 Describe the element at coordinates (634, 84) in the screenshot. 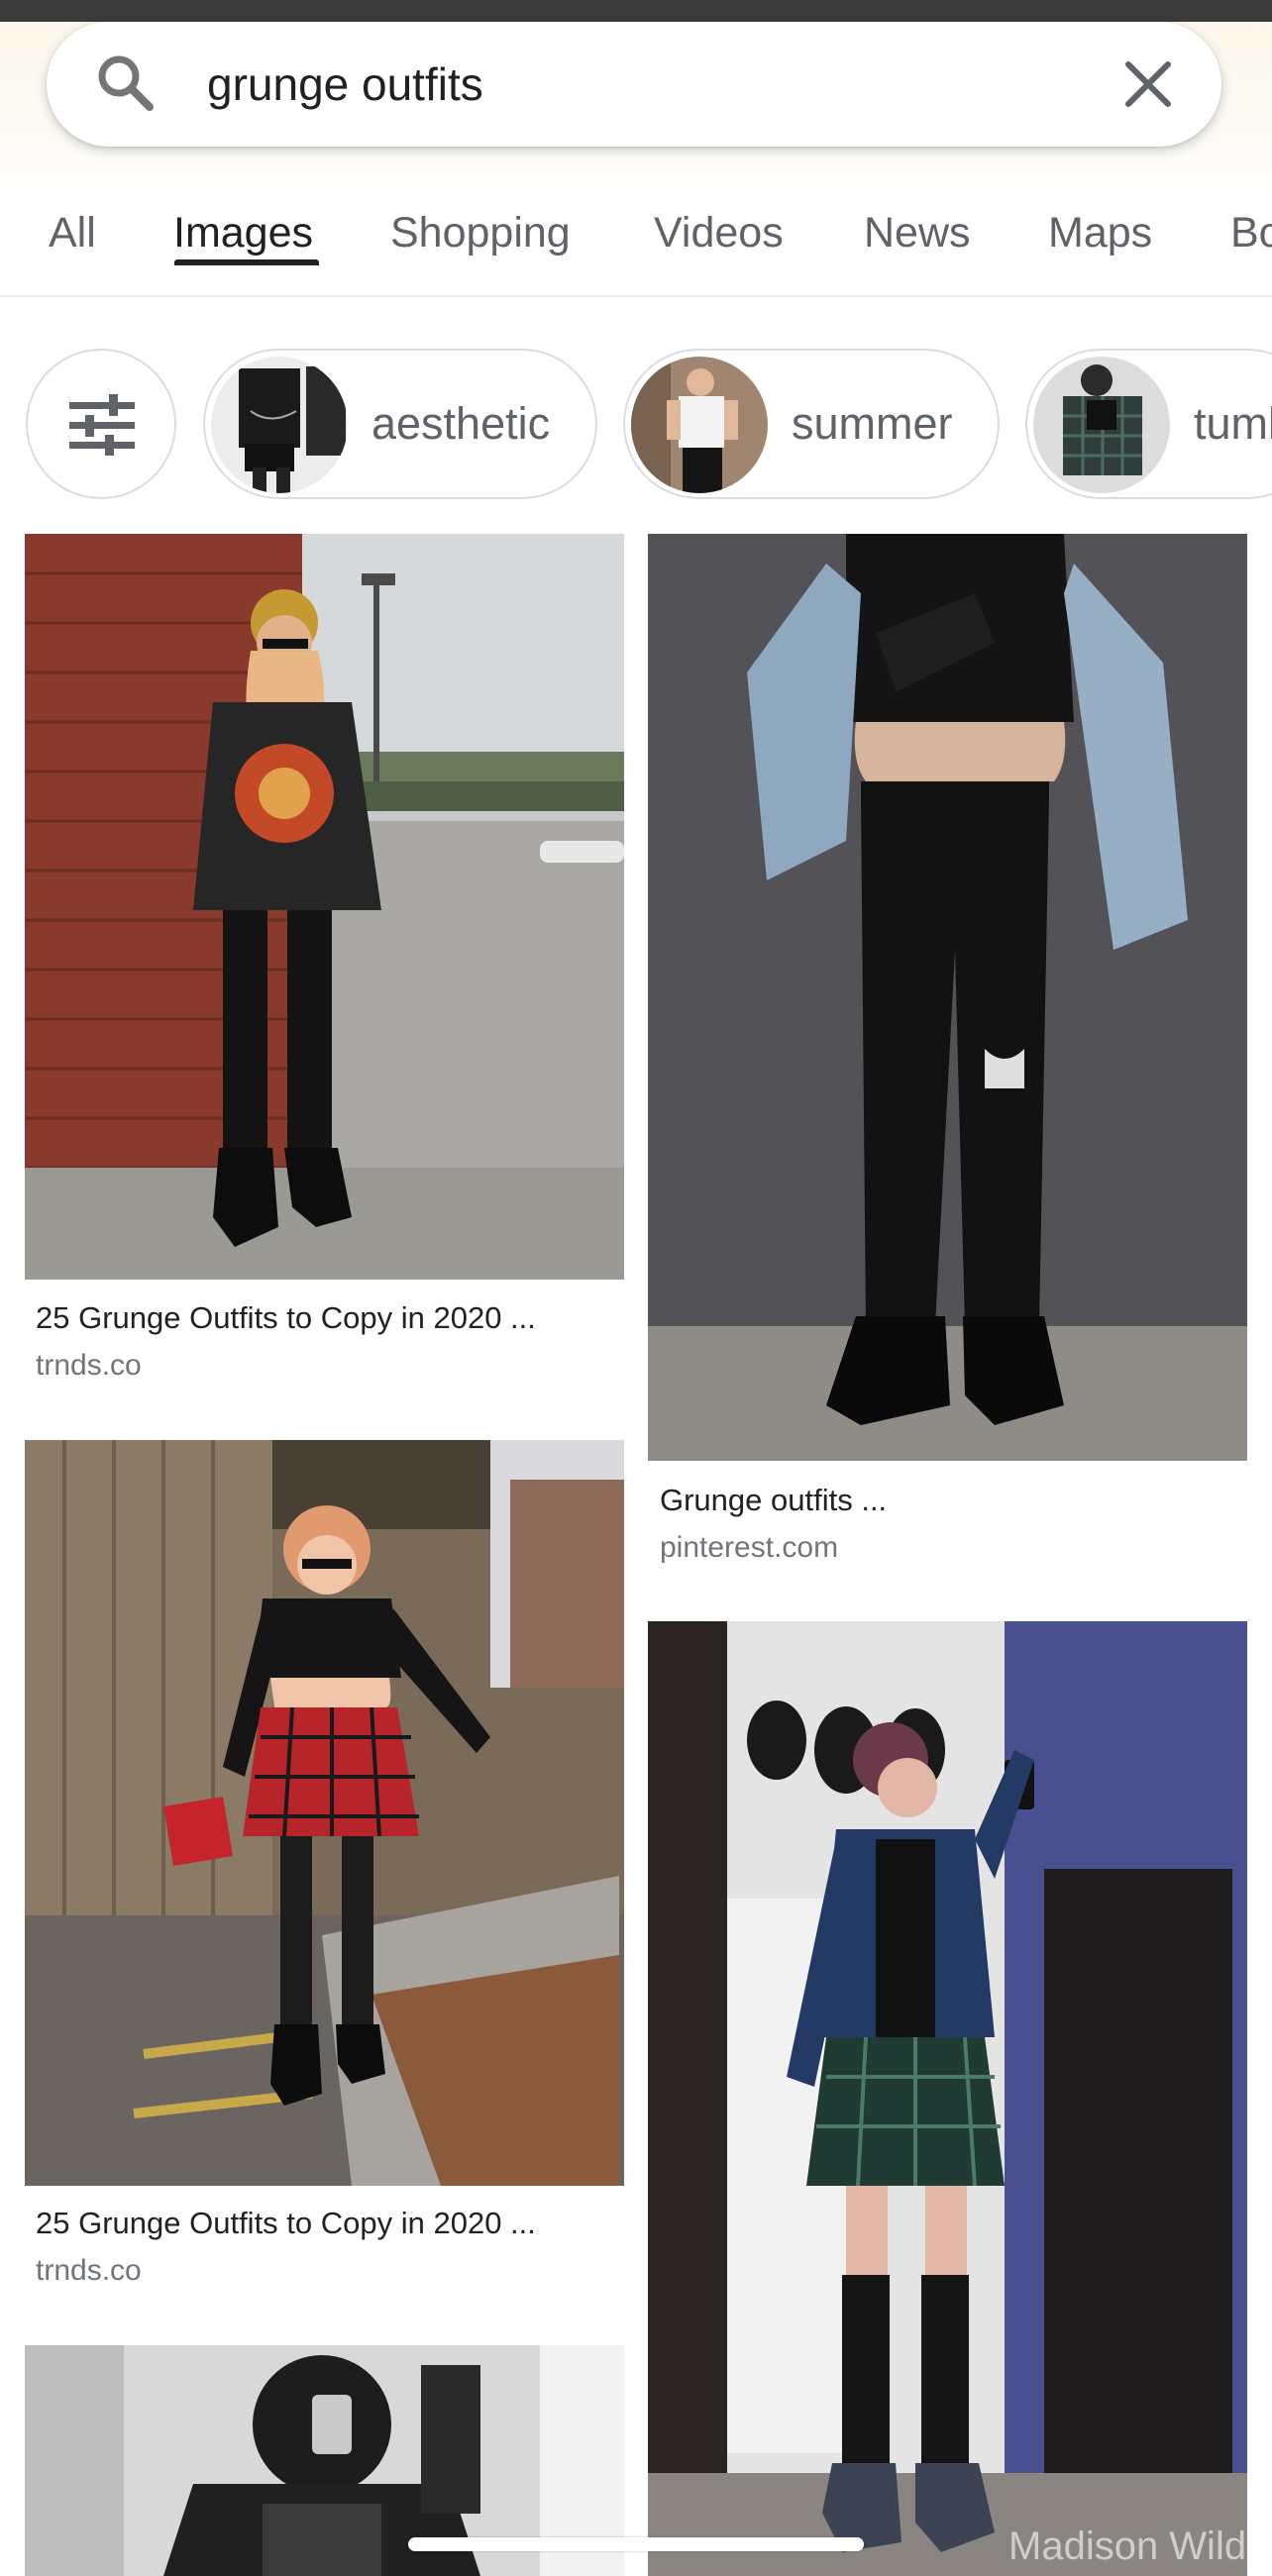

I see `search-bar: grunge outfits` at that location.